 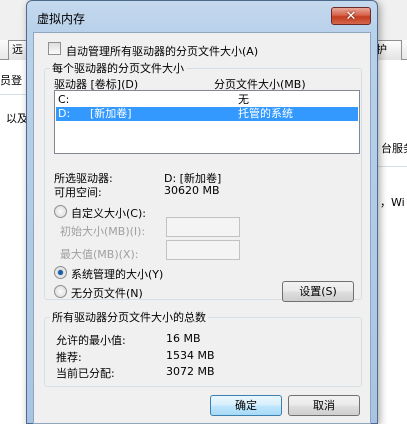 What do you see at coordinates (246, 405) in the screenshot?
I see `ok-button: 确定` at bounding box center [246, 405].